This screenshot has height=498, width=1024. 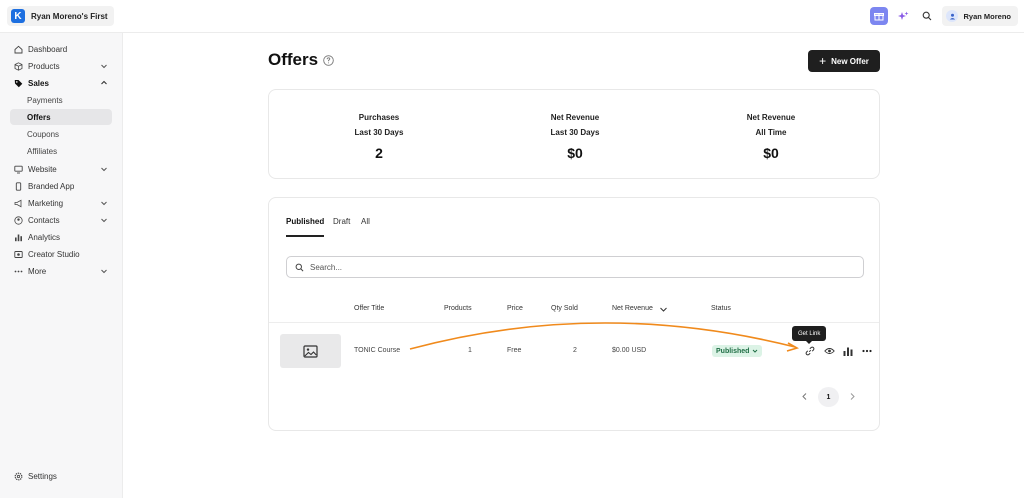 I want to click on sidebar-item-label: Website, so click(x=42, y=169).